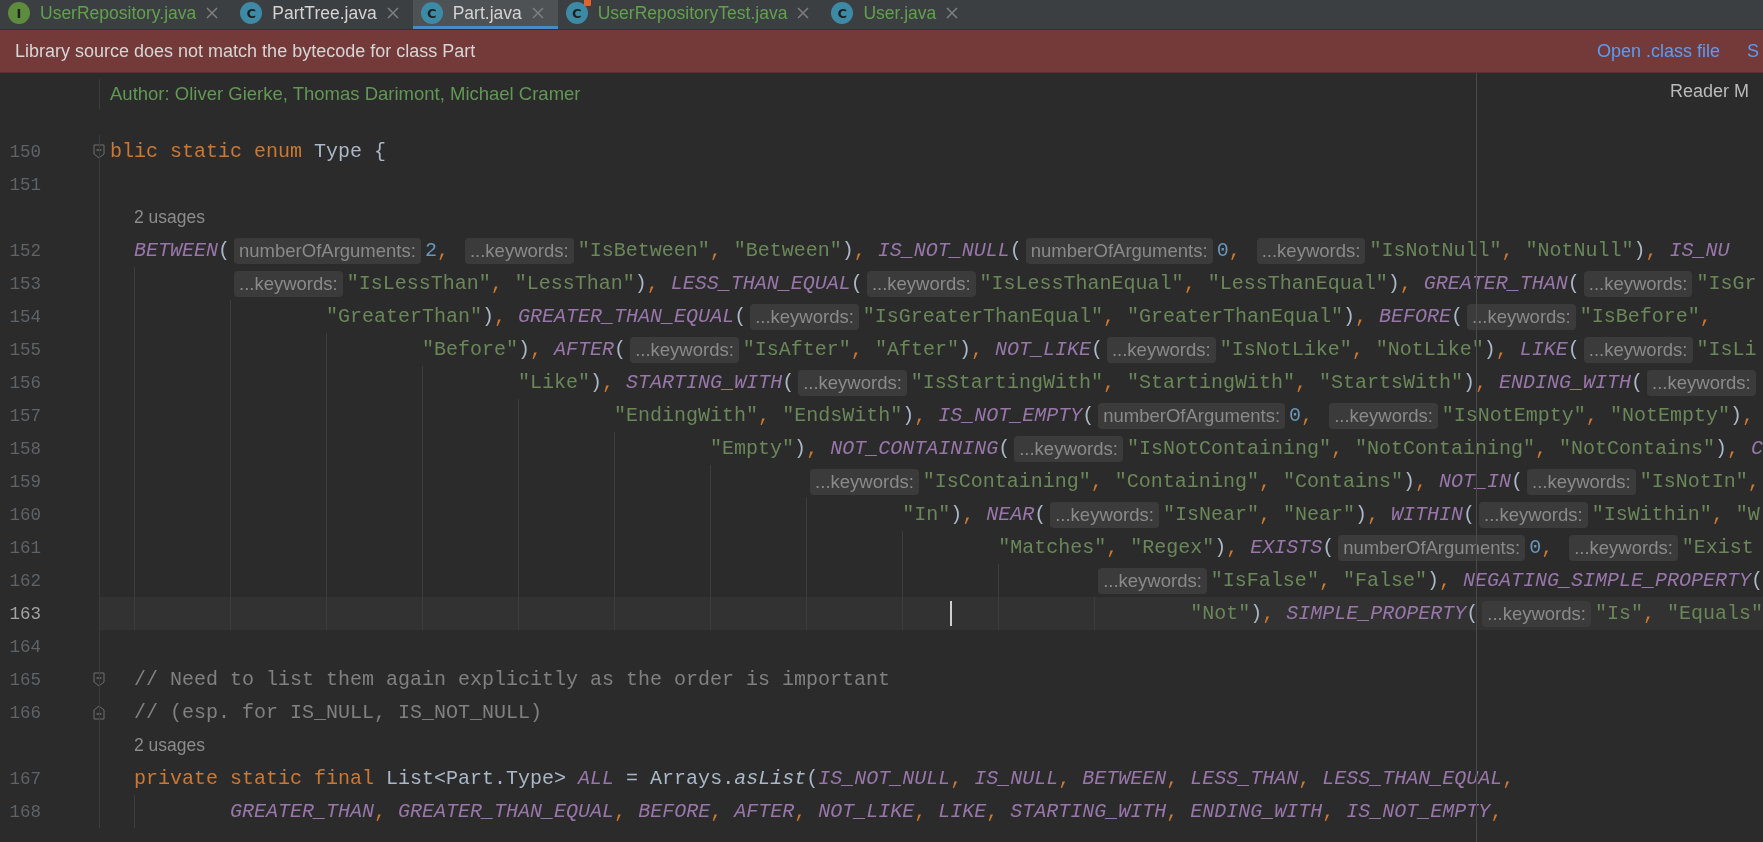 The height and width of the screenshot is (842, 1763). What do you see at coordinates (1166, 547) in the screenshot?
I see `code-text: "Matches", "Regex"), EXISTS(` at bounding box center [1166, 547].